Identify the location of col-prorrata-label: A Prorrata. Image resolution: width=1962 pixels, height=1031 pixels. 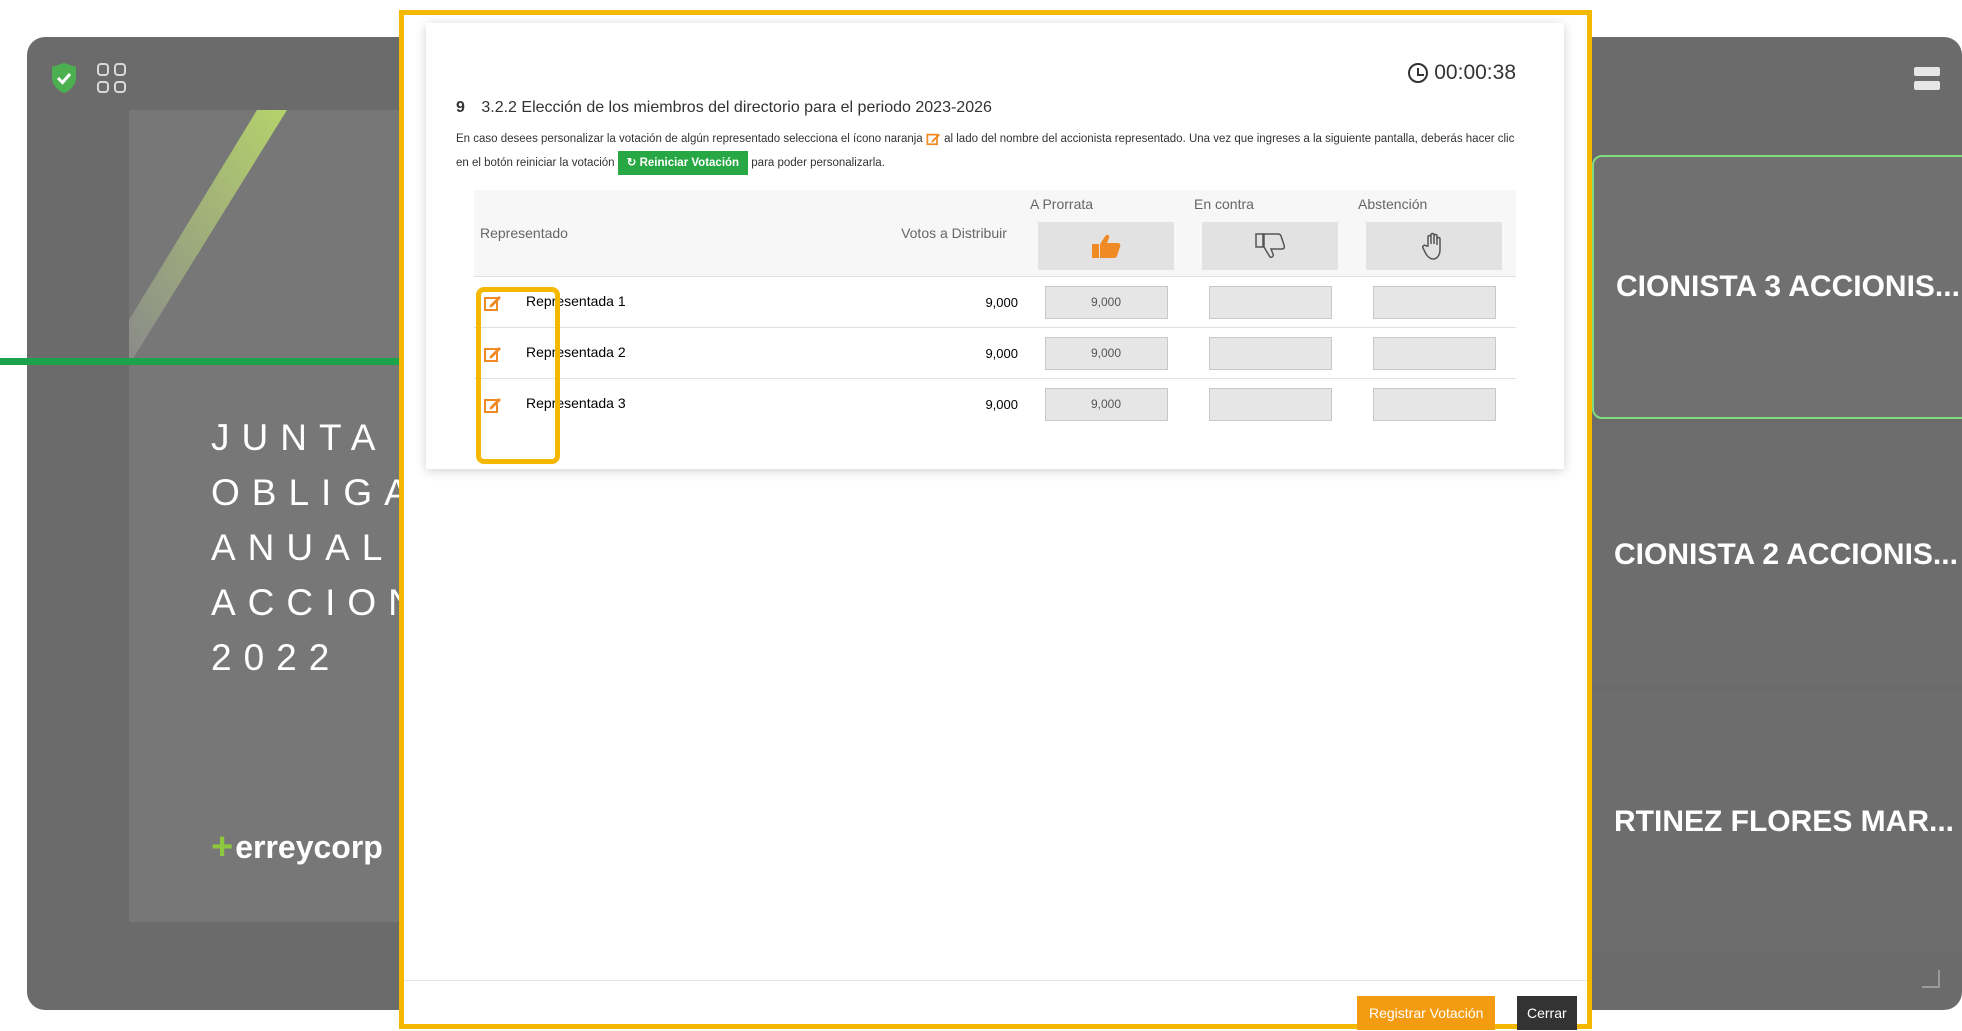
(1062, 204).